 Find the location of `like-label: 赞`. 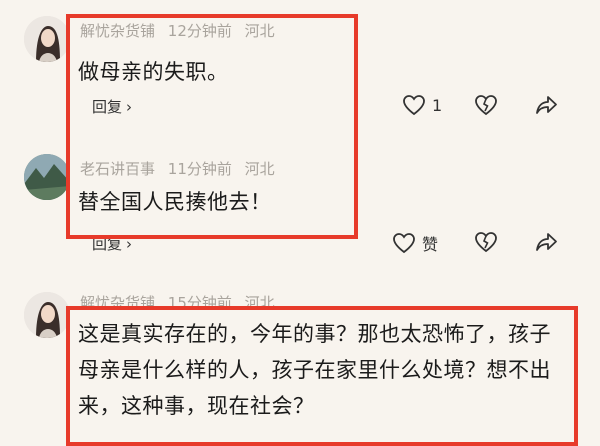

like-label: 赞 is located at coordinates (430, 244).